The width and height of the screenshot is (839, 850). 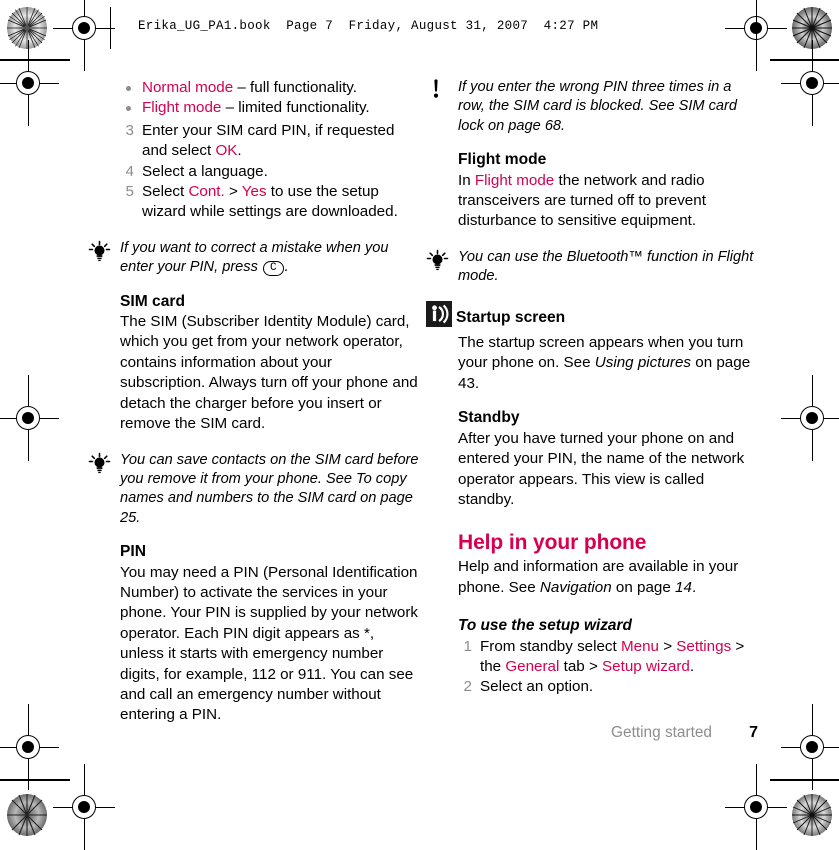 What do you see at coordinates (467, 646) in the screenshot?
I see `step-number: 1` at bounding box center [467, 646].